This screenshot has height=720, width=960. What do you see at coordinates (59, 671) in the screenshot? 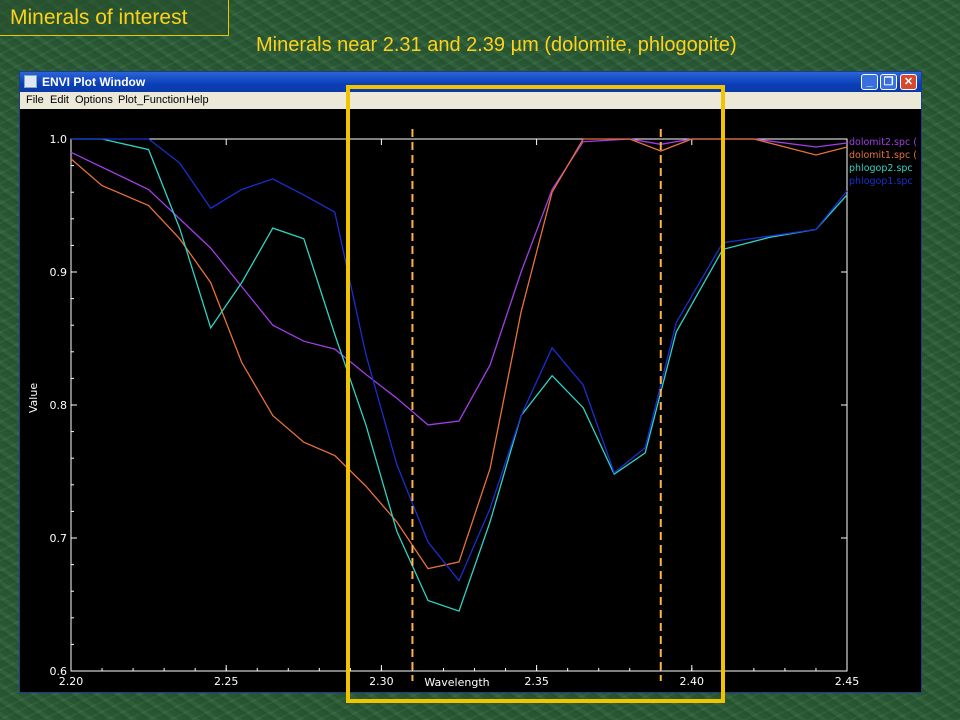
I see `y-tick-label: 0.6` at bounding box center [59, 671].